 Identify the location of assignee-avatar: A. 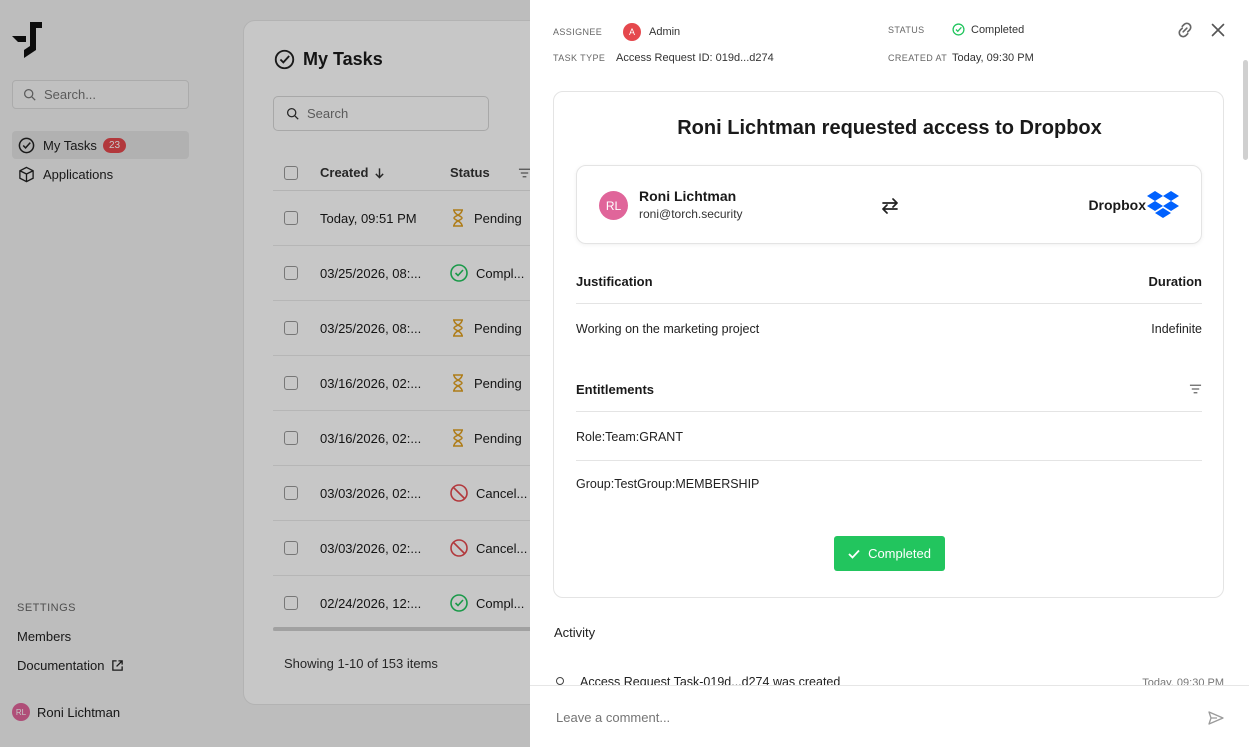
(632, 32).